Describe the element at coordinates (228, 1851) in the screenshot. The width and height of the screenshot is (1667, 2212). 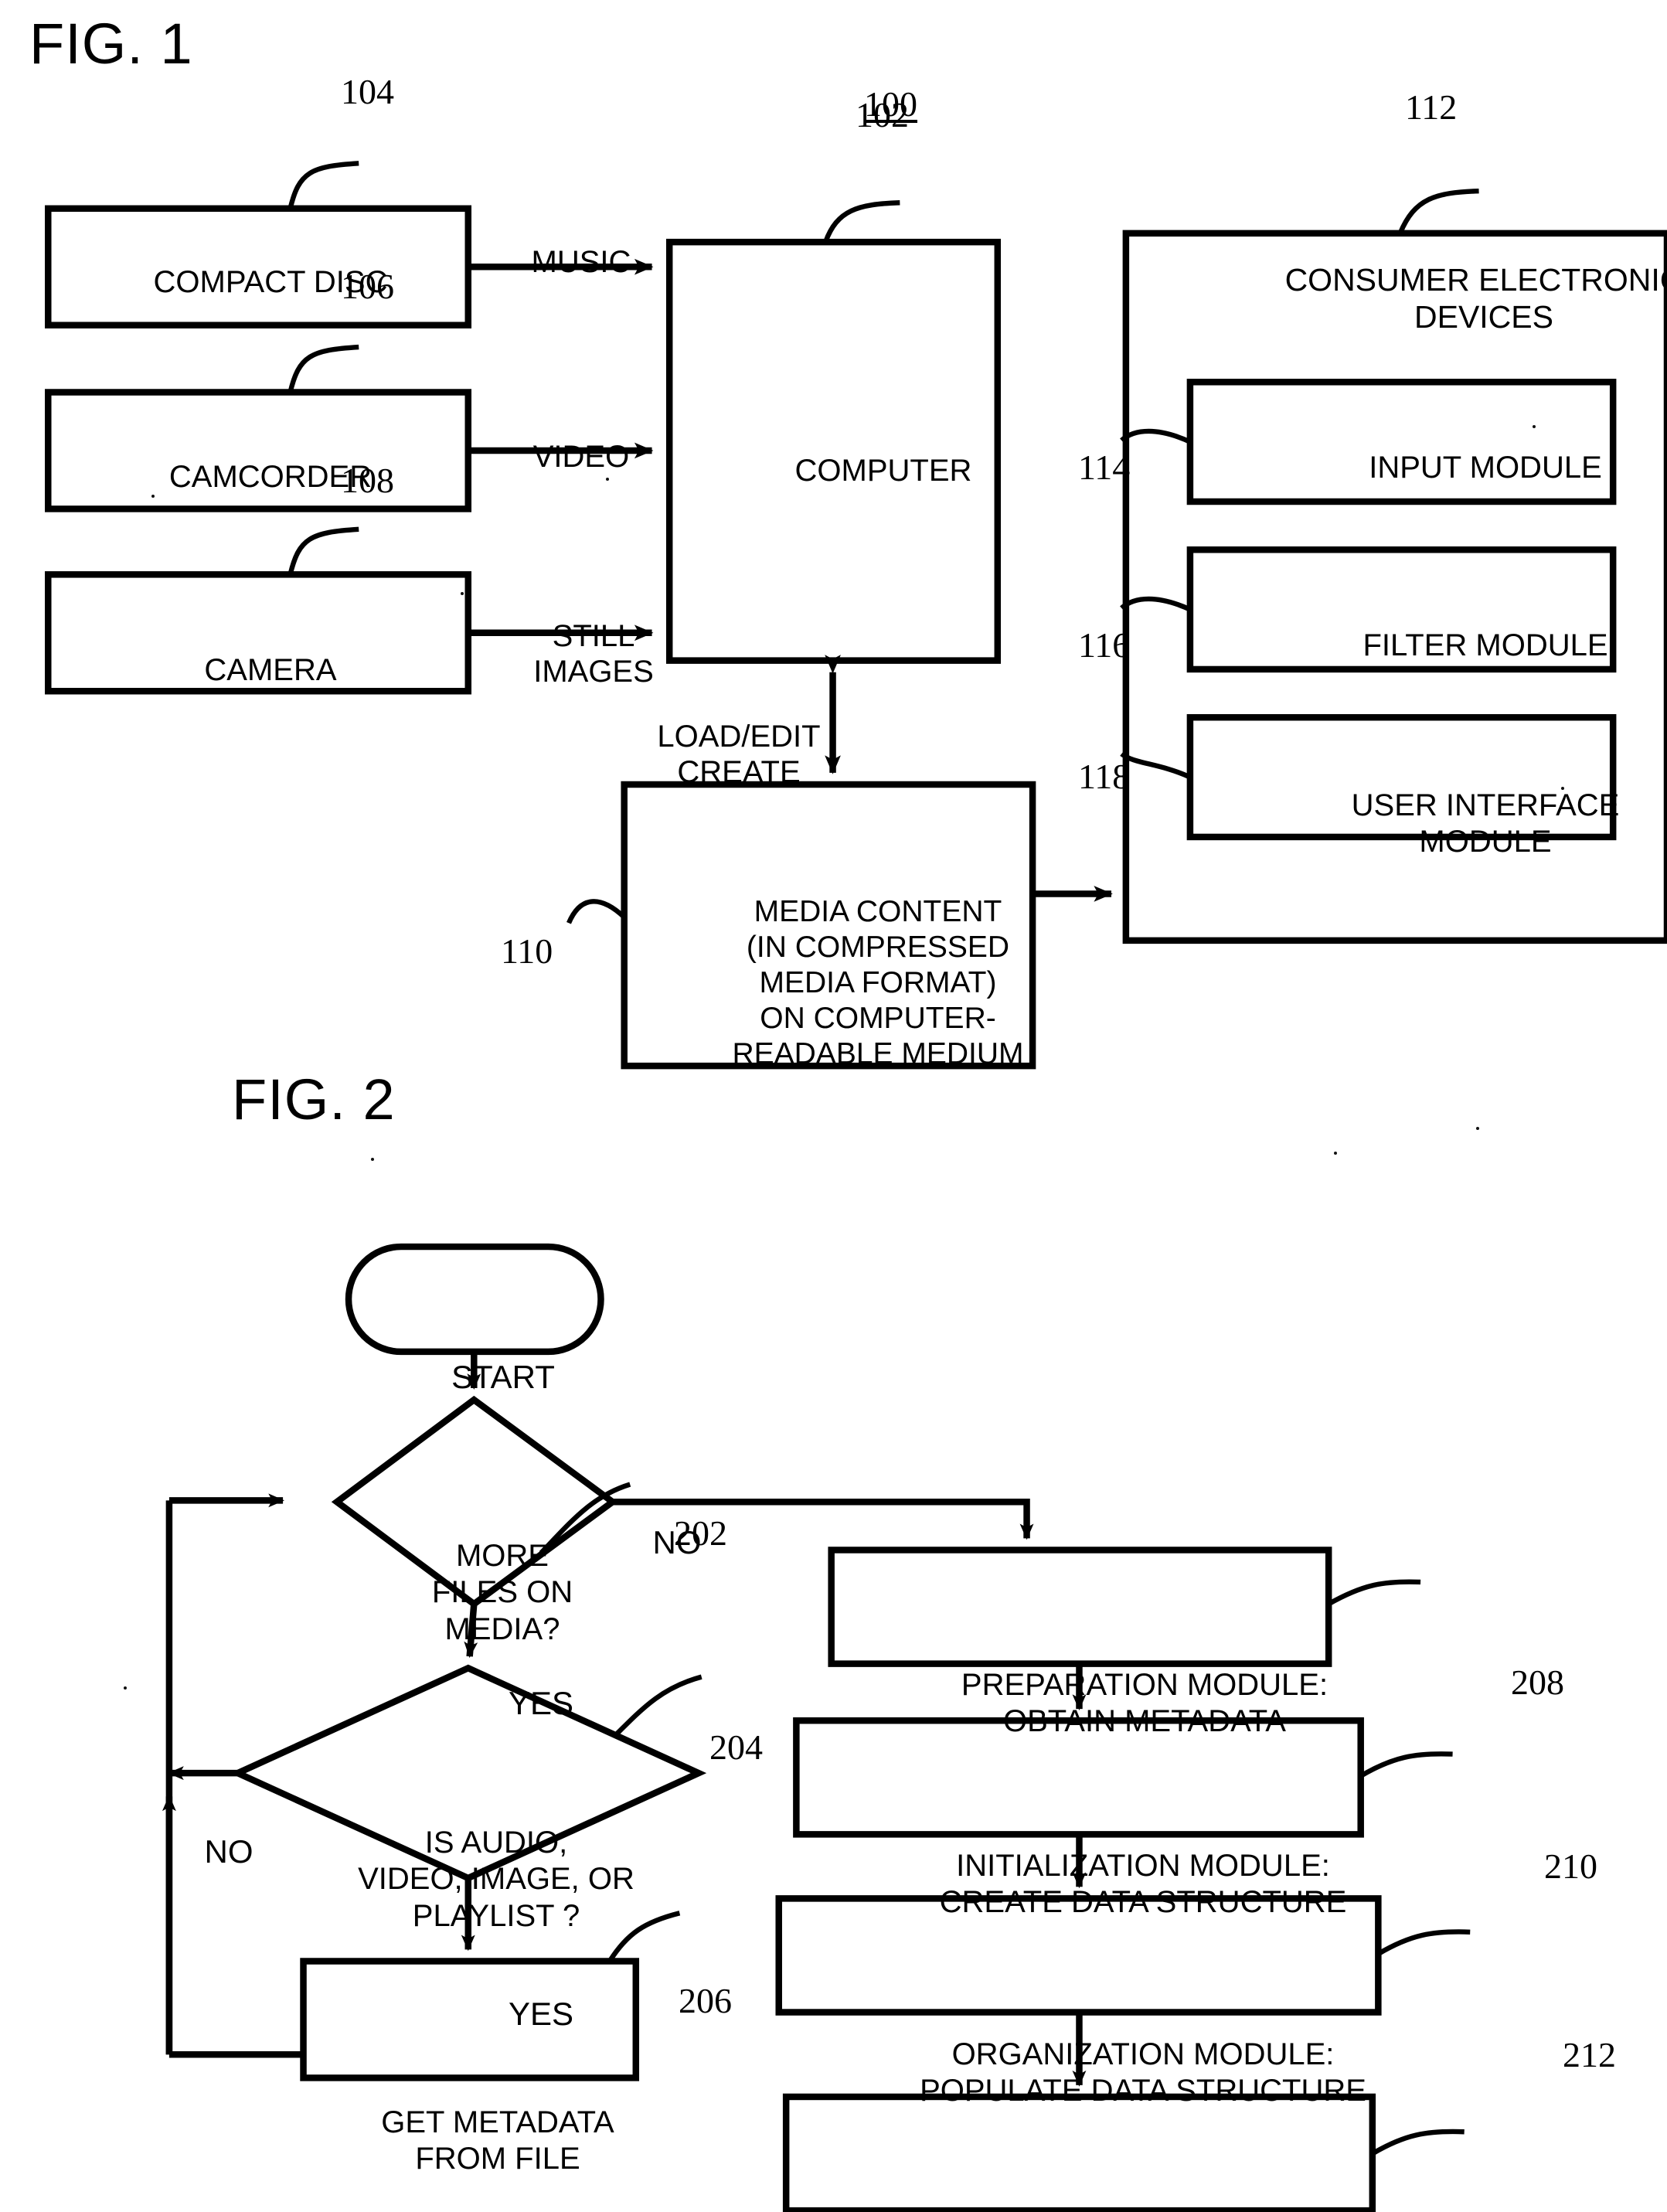
I see `edge-label-no-media-type: NO` at that location.